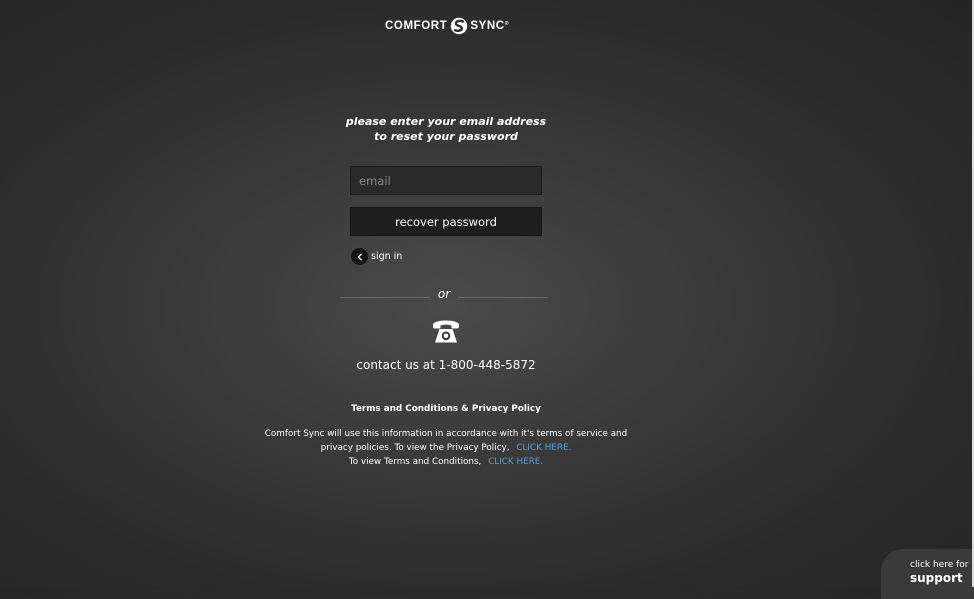 This screenshot has width=974, height=599. What do you see at coordinates (446, 331) in the screenshot?
I see `telephone-icon` at bounding box center [446, 331].